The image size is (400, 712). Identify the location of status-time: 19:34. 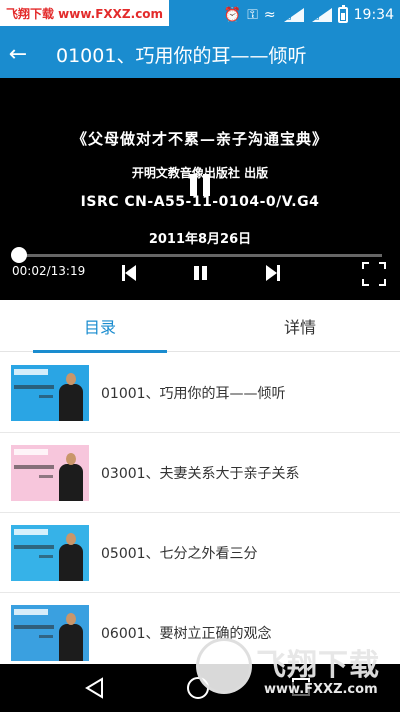
(373, 15).